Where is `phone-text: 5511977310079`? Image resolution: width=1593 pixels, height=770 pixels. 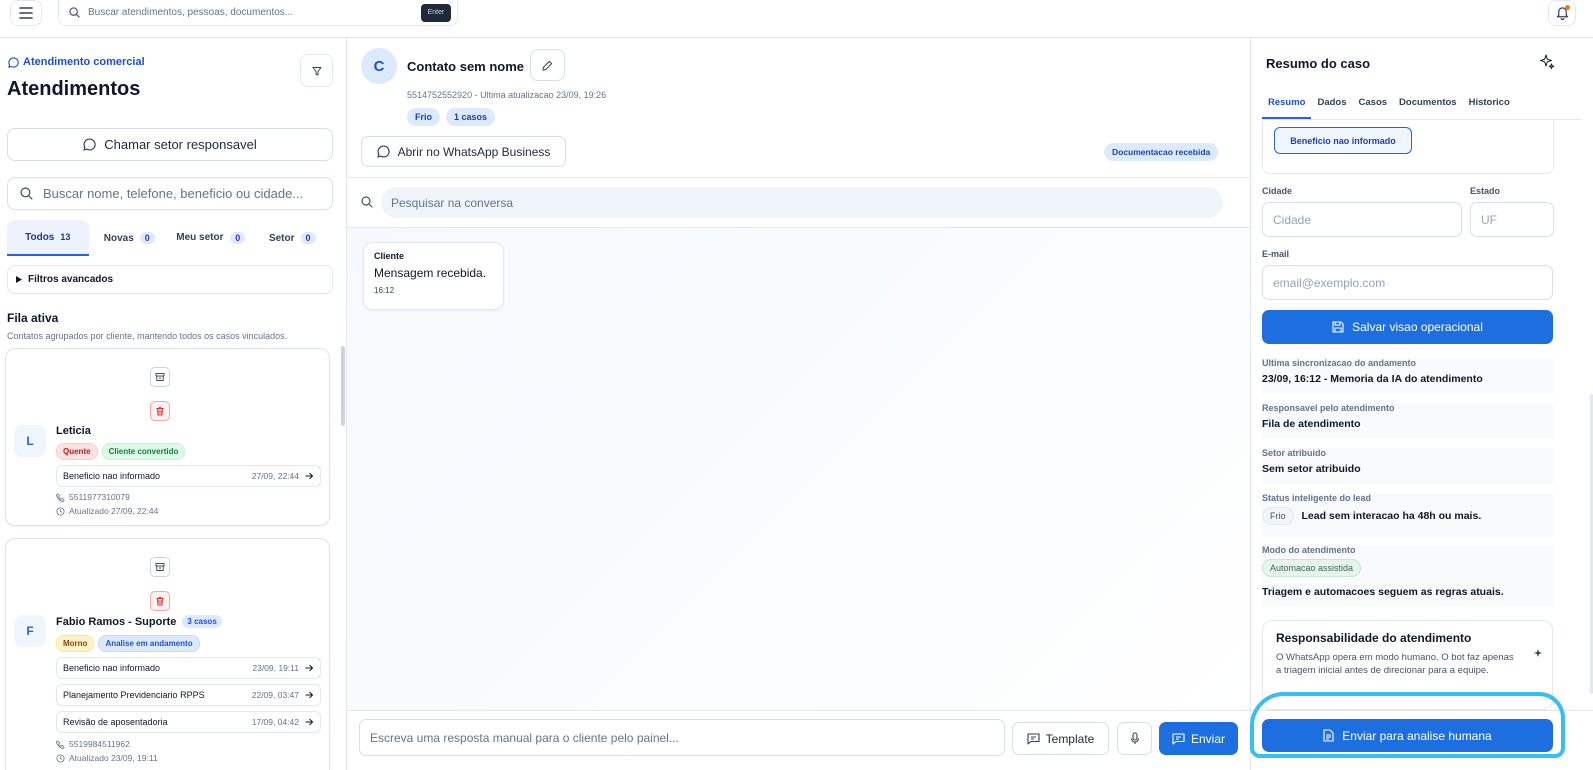
phone-text: 5511977310079 is located at coordinates (99, 497).